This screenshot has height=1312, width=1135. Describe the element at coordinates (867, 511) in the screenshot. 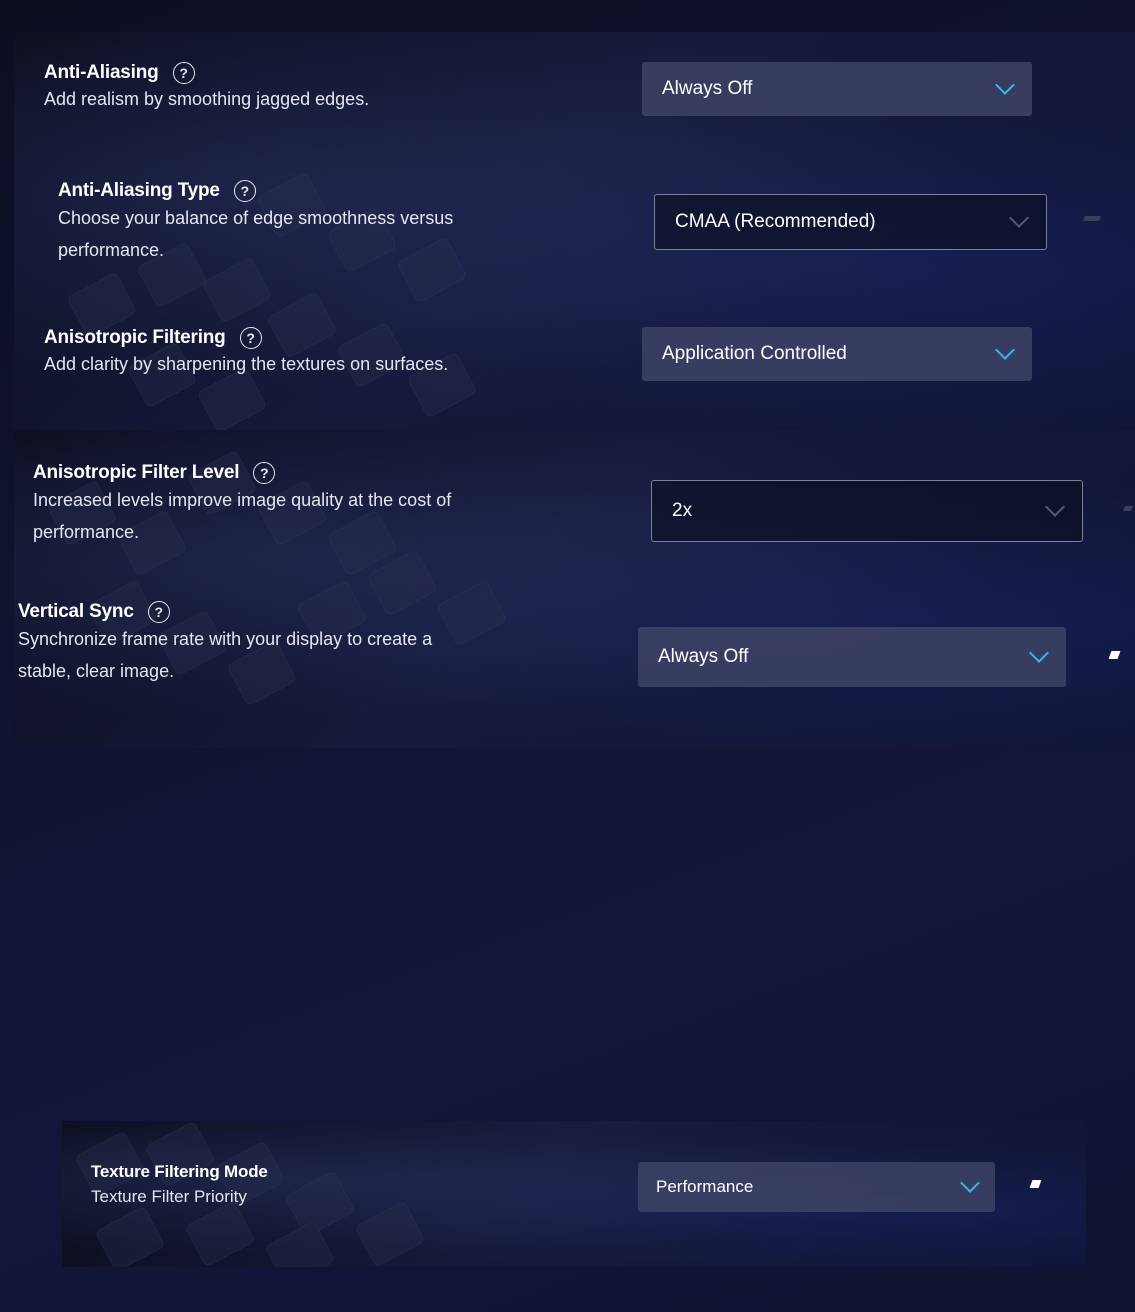

I see `anisotropic-filter-level-dropdown: 2x` at that location.